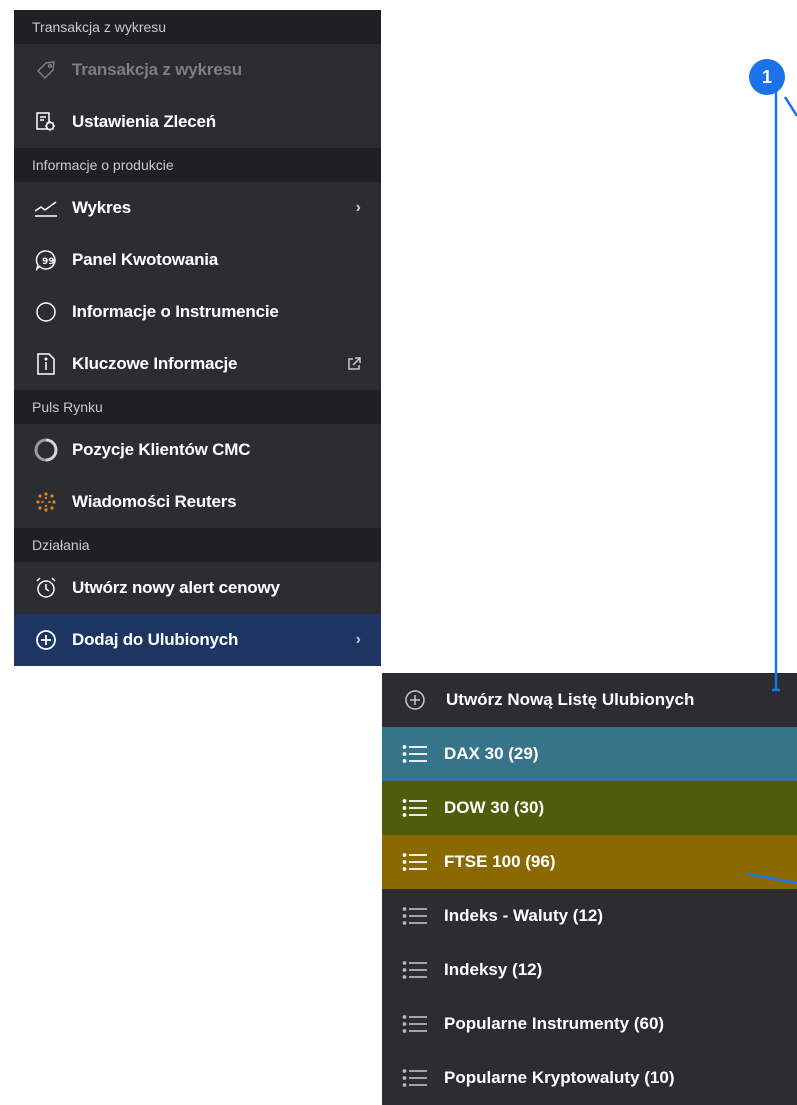 This screenshot has height=1105, width=797. I want to click on menu-item-quote-panel: 99 Panel Kwotowania, so click(197, 260).